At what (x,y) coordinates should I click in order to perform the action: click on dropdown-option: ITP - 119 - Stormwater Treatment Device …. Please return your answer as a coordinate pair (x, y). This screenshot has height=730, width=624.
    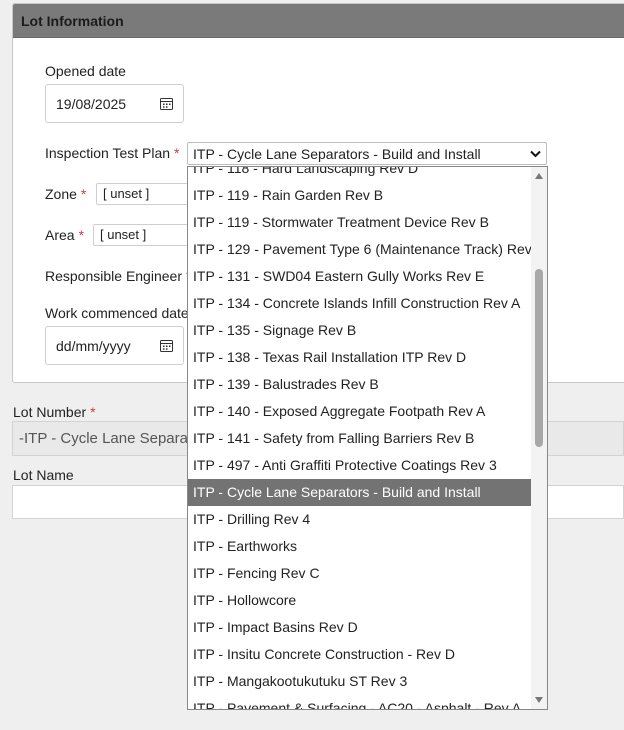
    Looking at the image, I should click on (360, 222).